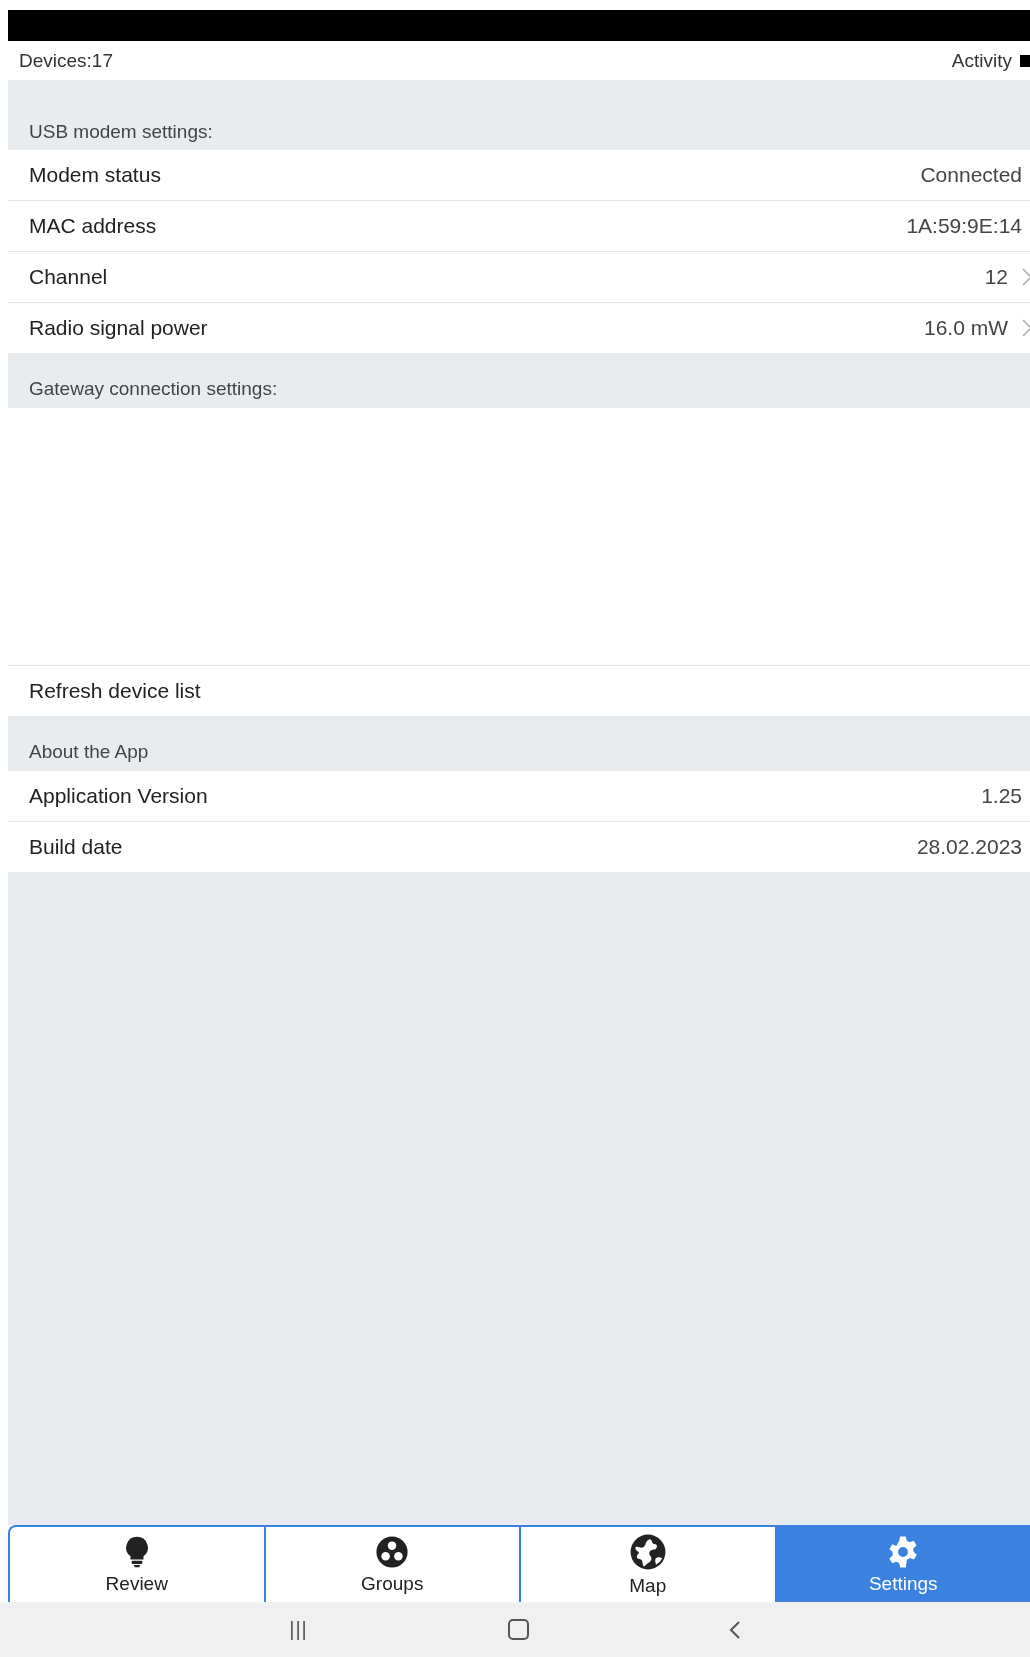  What do you see at coordinates (66, 60) in the screenshot?
I see `device-count: Devices:17` at bounding box center [66, 60].